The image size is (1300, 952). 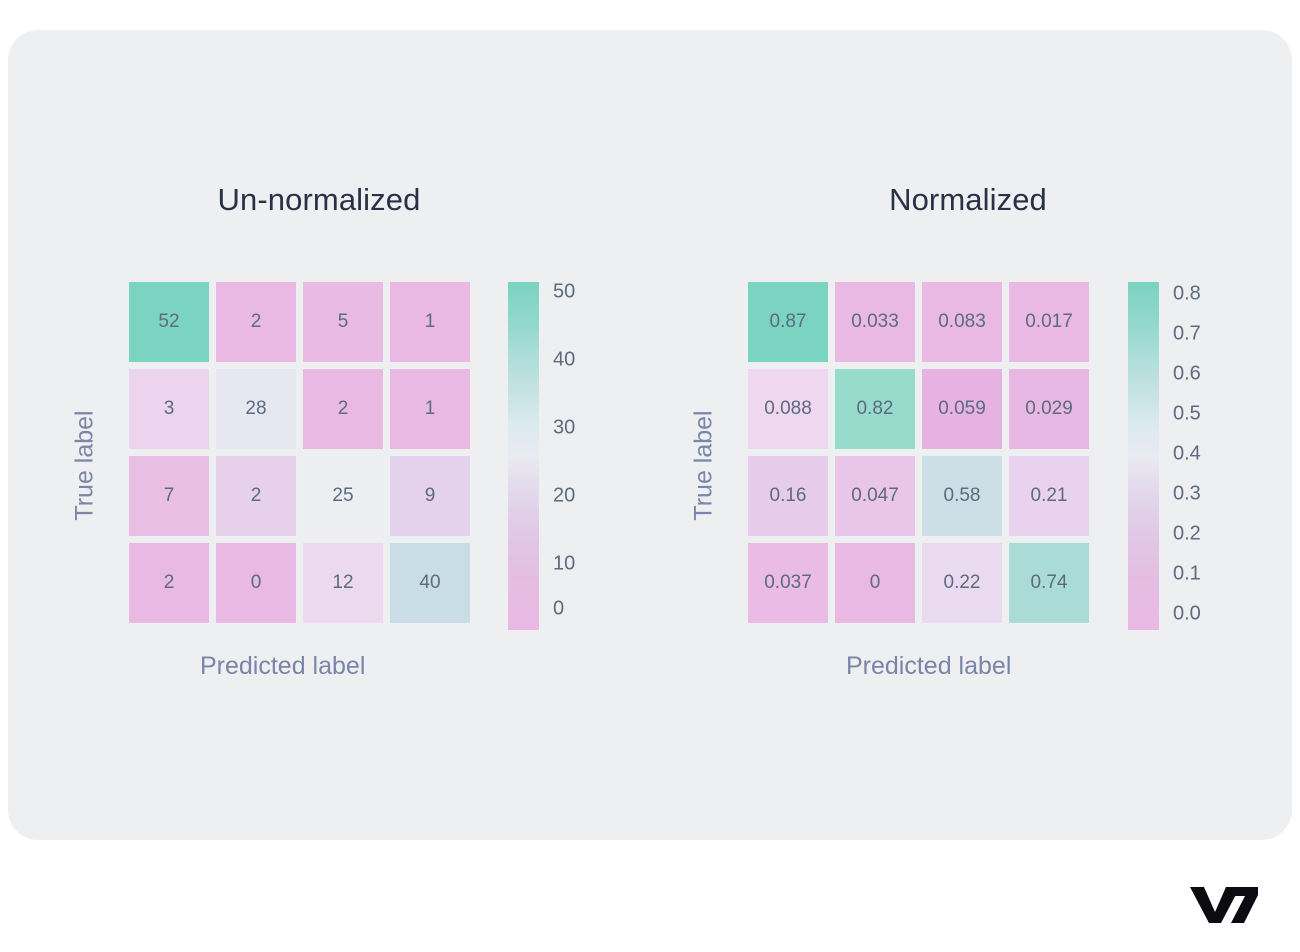 What do you see at coordinates (1143, 456) in the screenshot?
I see `colorbar-gradient-normalized` at bounding box center [1143, 456].